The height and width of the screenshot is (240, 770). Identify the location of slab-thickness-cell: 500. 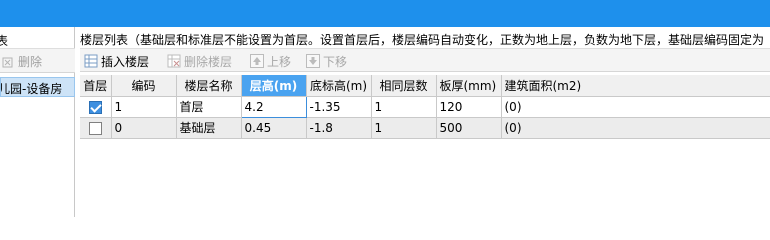
(469, 128).